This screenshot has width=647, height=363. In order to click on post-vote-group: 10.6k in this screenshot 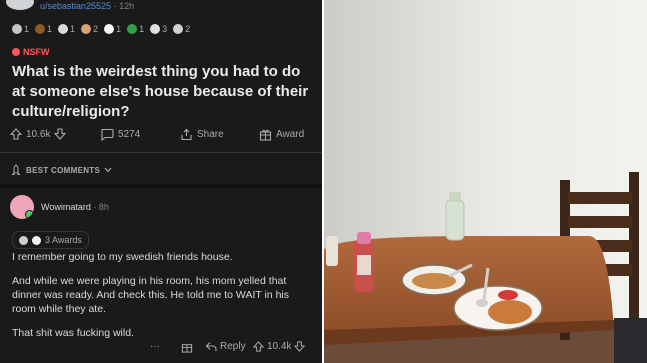, I will do `click(38, 134)`.